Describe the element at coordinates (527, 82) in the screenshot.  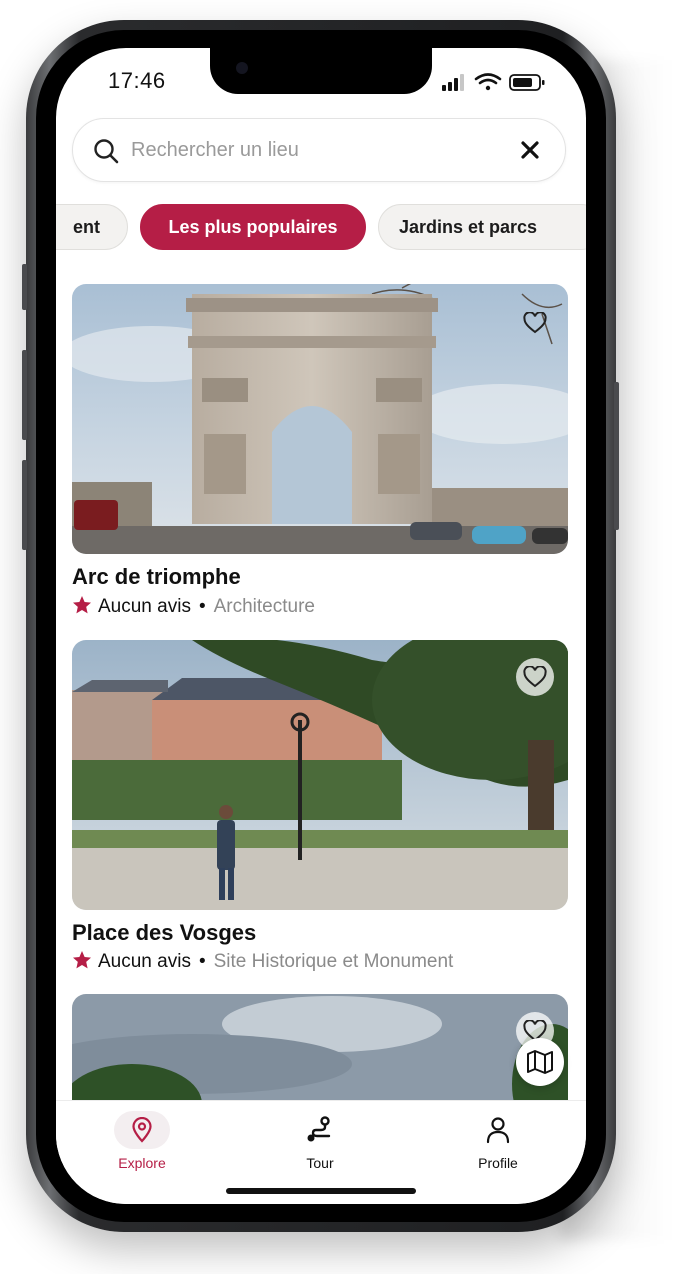
I see `battery-icon` at that location.